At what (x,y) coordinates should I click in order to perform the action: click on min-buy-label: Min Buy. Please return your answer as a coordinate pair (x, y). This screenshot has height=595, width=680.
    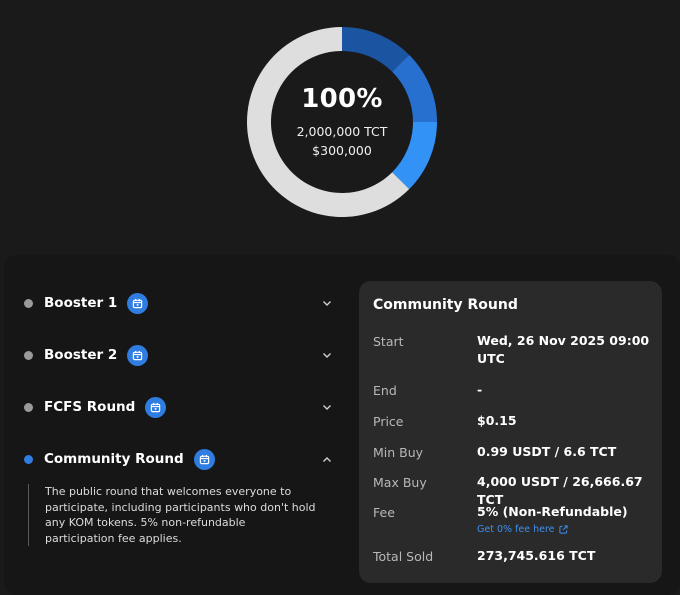
    Looking at the image, I should click on (398, 452).